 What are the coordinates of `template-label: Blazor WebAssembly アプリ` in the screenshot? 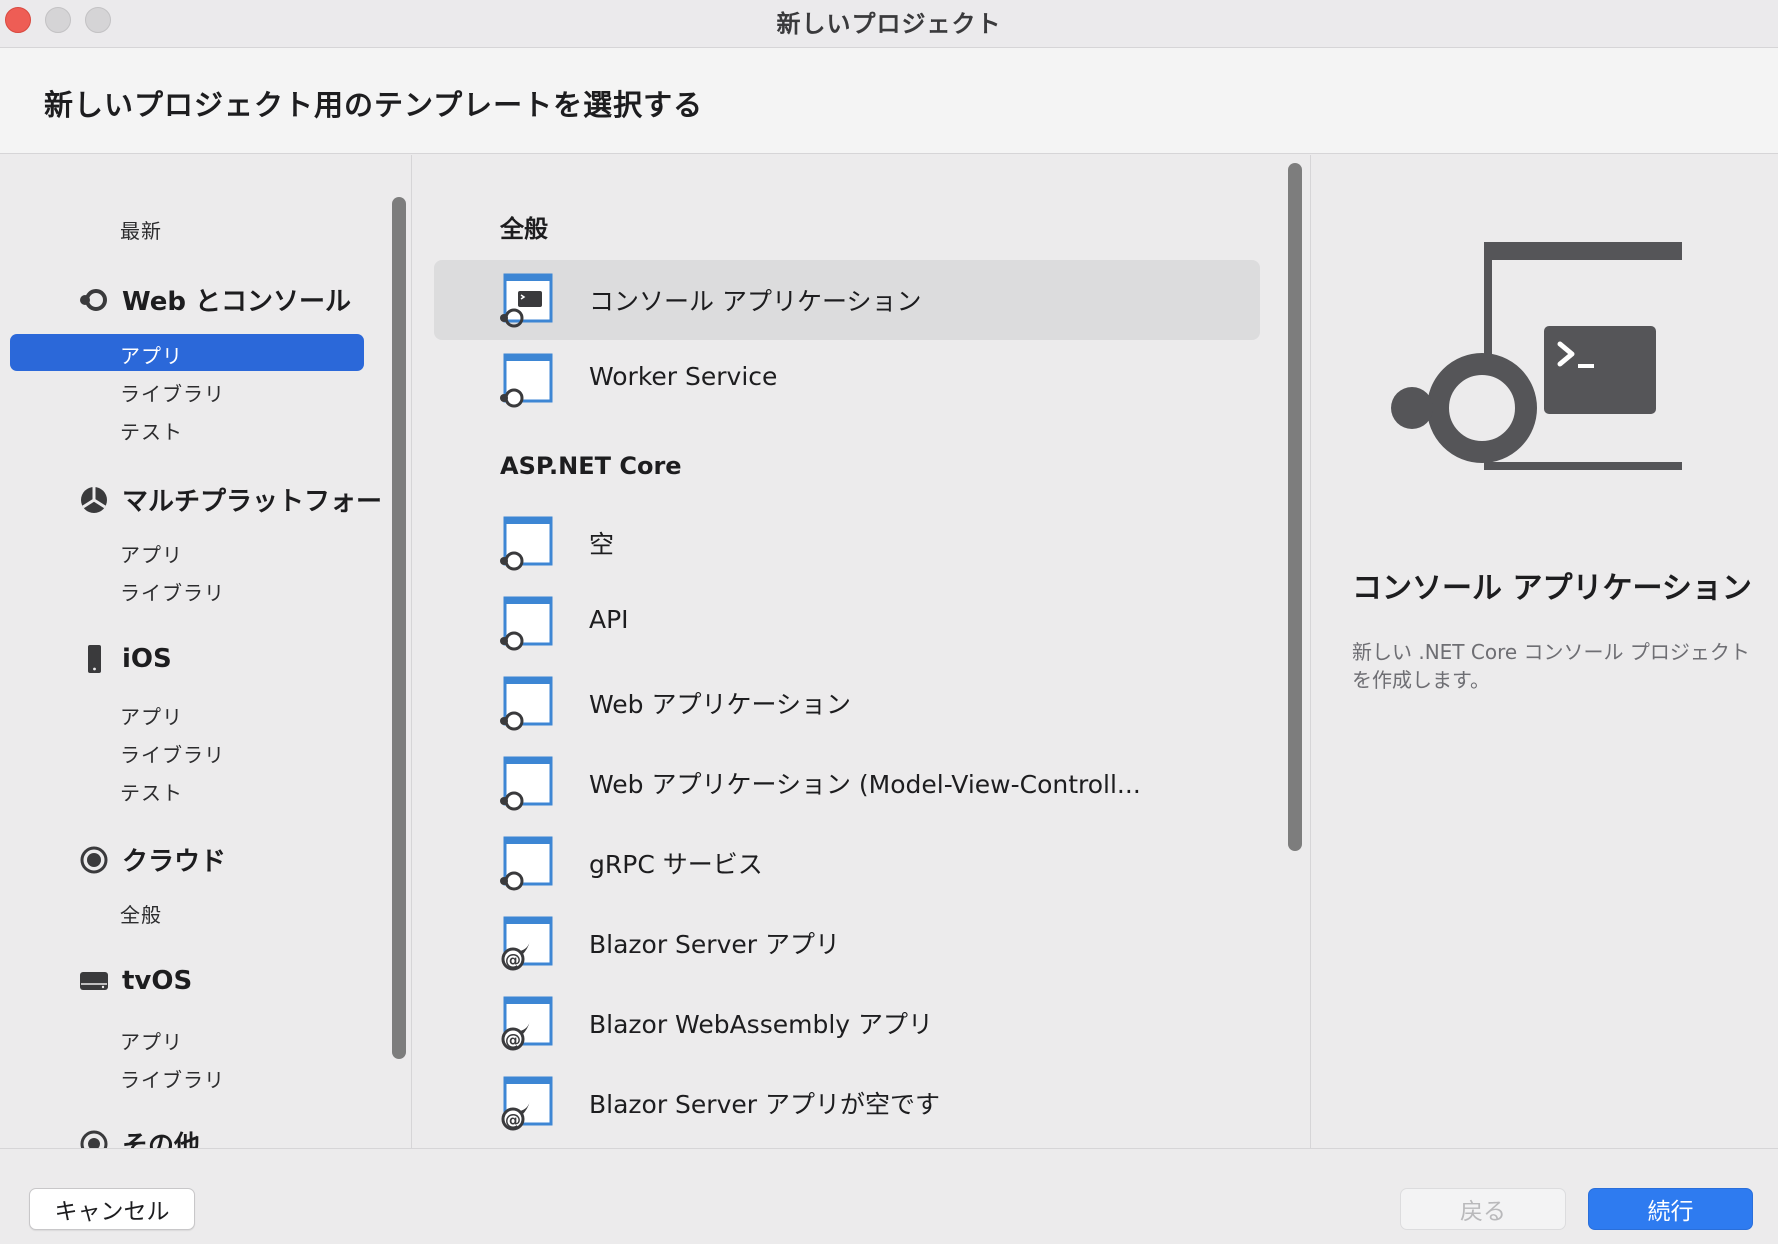 It's located at (761, 1024).